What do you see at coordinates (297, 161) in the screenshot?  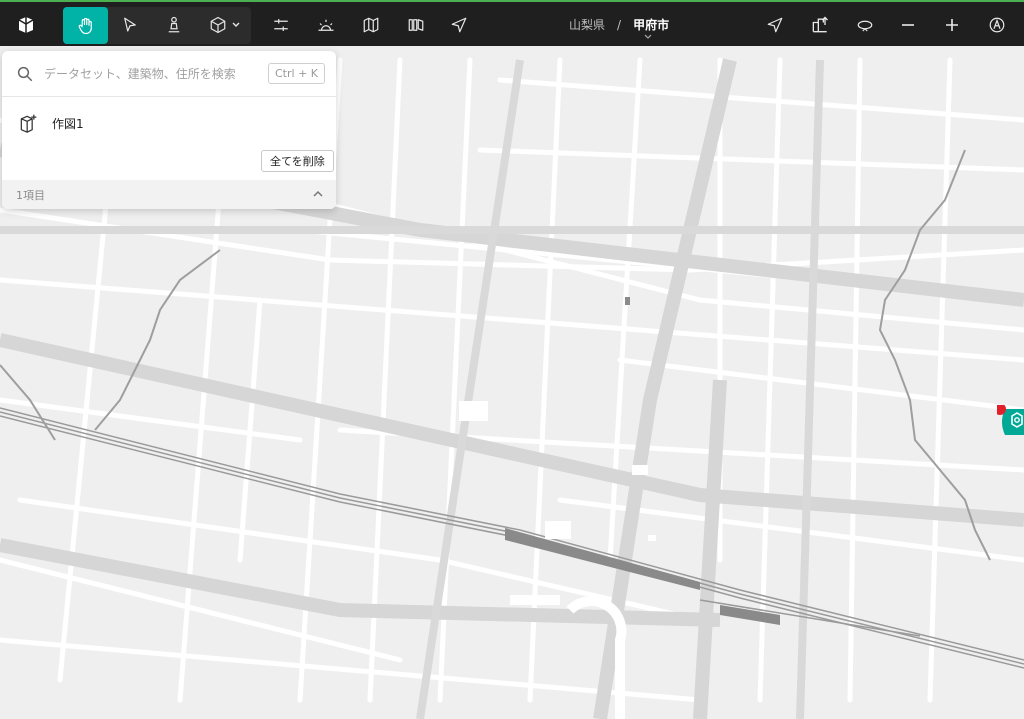 I see `delete-all-button: 全てを削除` at bounding box center [297, 161].